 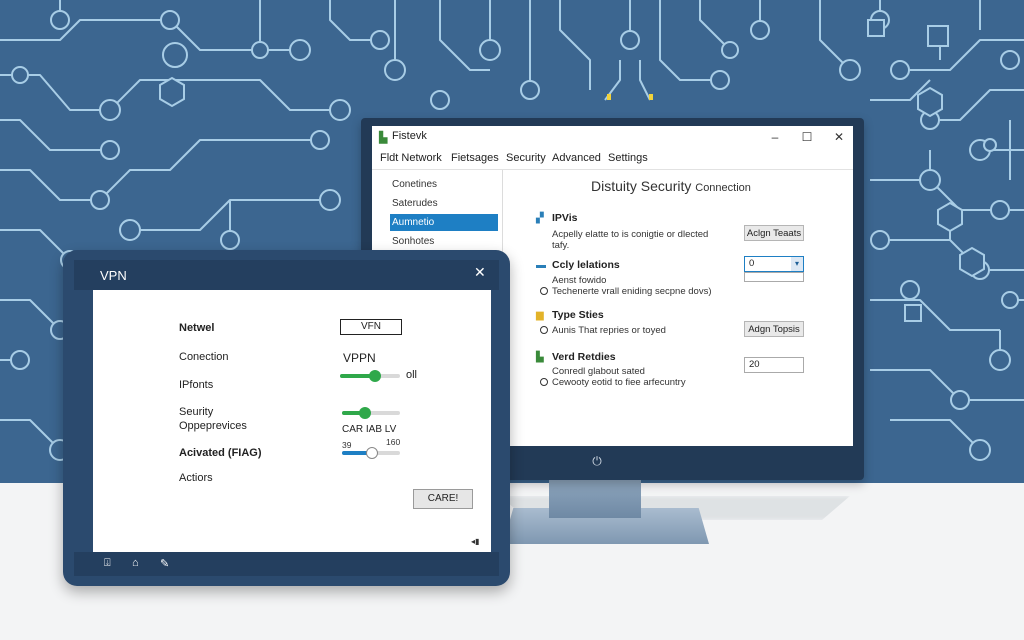 I want to click on security-label-2: Oppeprevices, so click(x=213, y=426).